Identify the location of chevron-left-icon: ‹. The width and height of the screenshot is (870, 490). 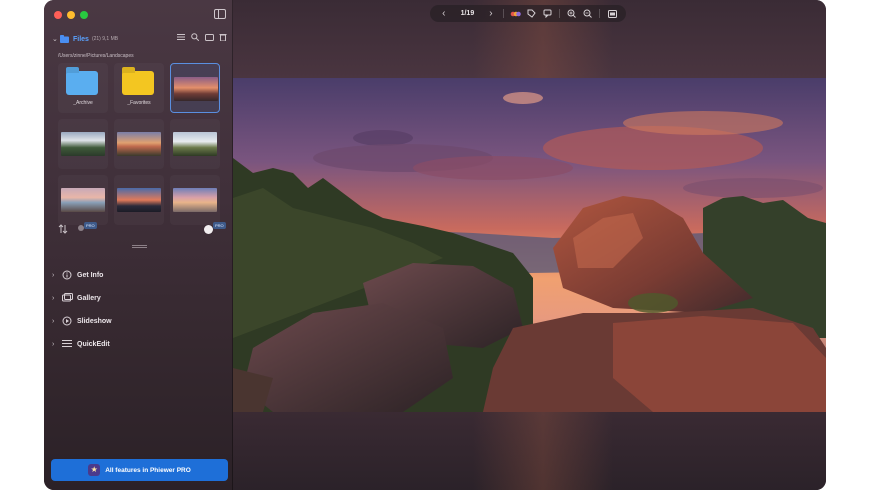
(444, 14).